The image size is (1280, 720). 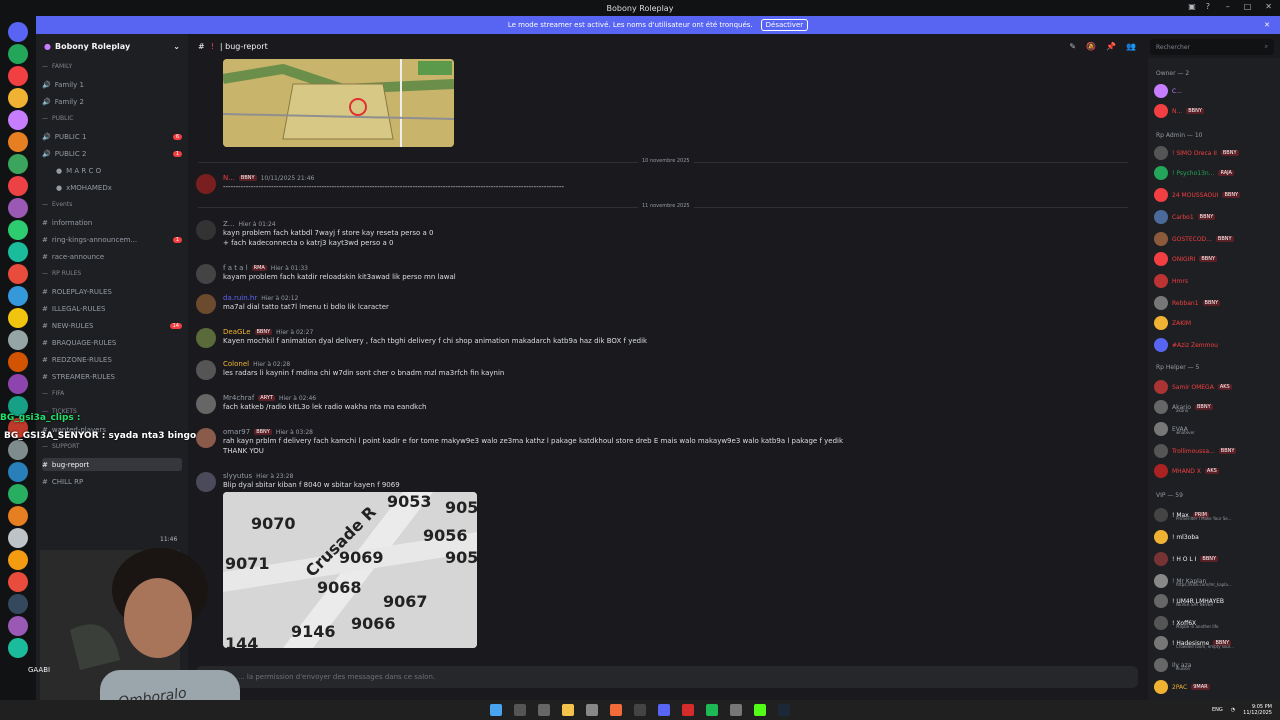 I want to click on member-item: #Aziz Zemmou, so click(x=1215, y=345).